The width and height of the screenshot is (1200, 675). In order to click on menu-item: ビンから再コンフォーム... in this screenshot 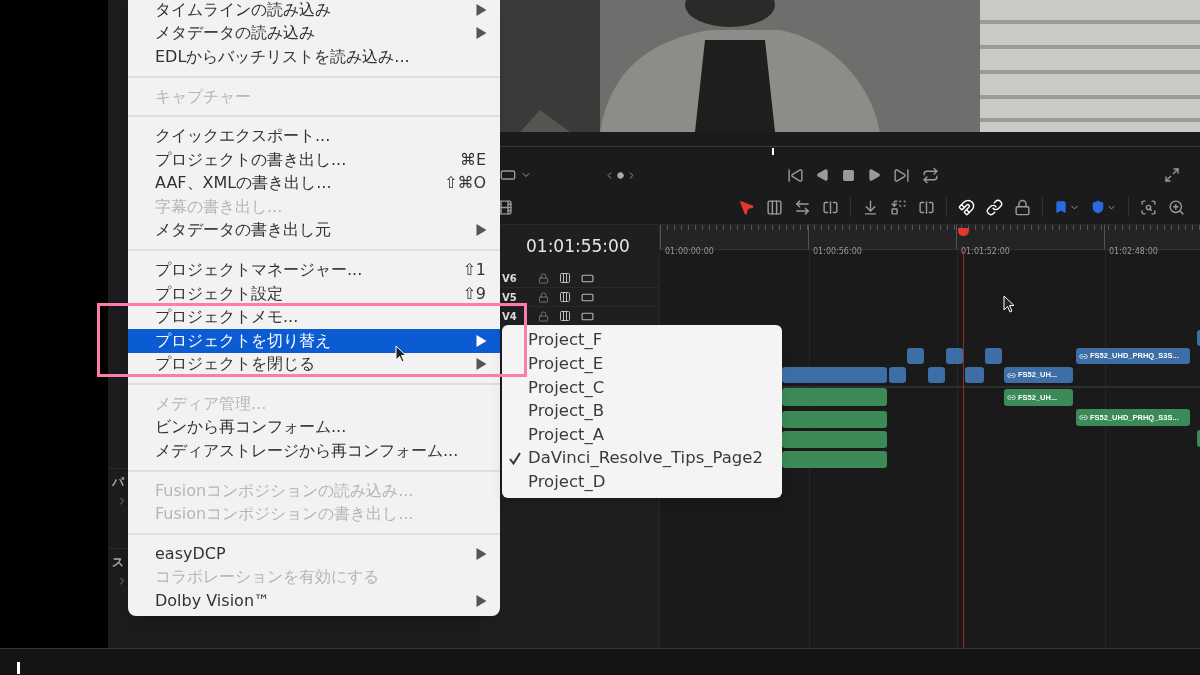, I will do `click(314, 427)`.